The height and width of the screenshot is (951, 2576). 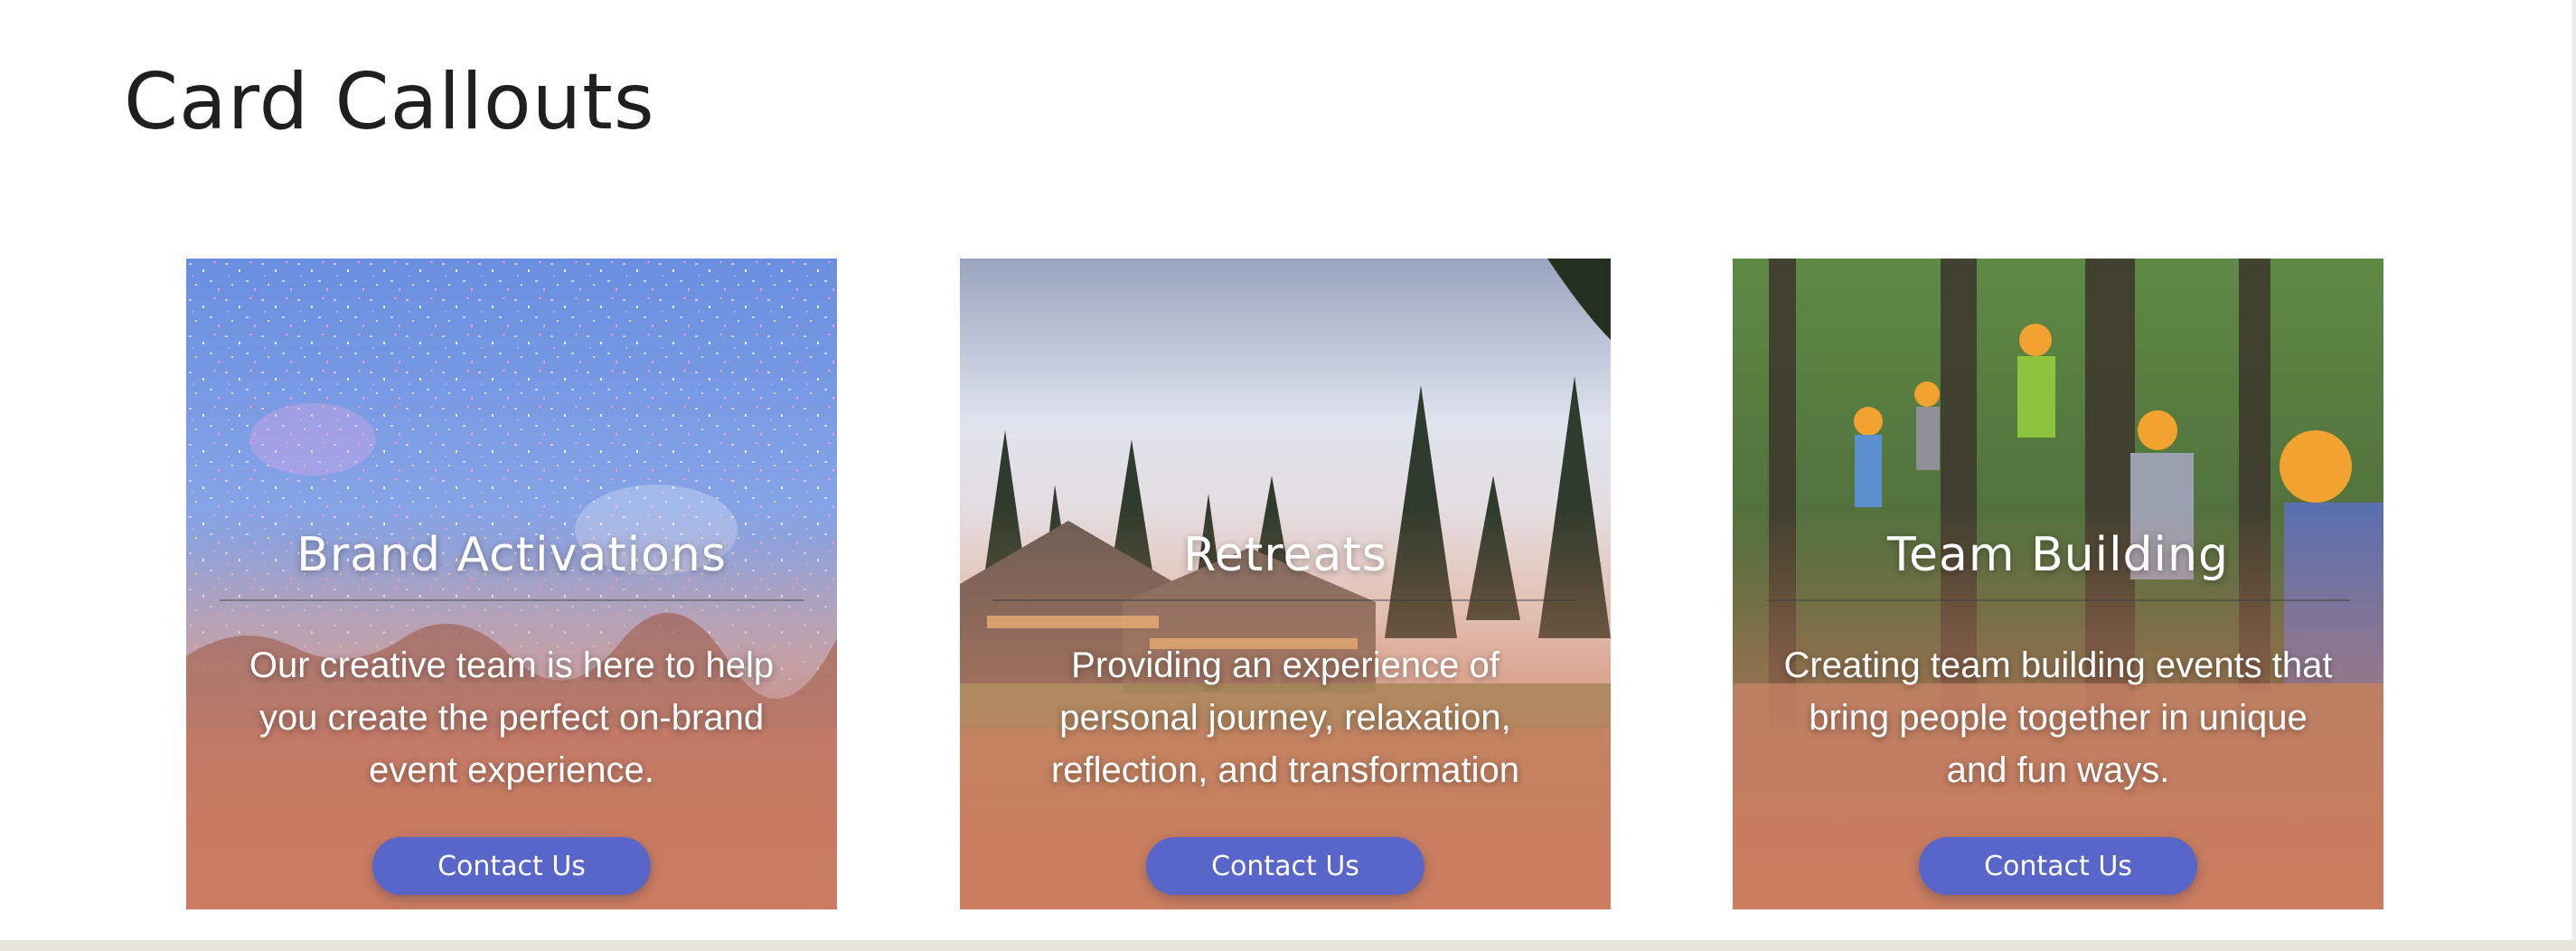 What do you see at coordinates (2574, 470) in the screenshot?
I see `scrollbar` at bounding box center [2574, 470].